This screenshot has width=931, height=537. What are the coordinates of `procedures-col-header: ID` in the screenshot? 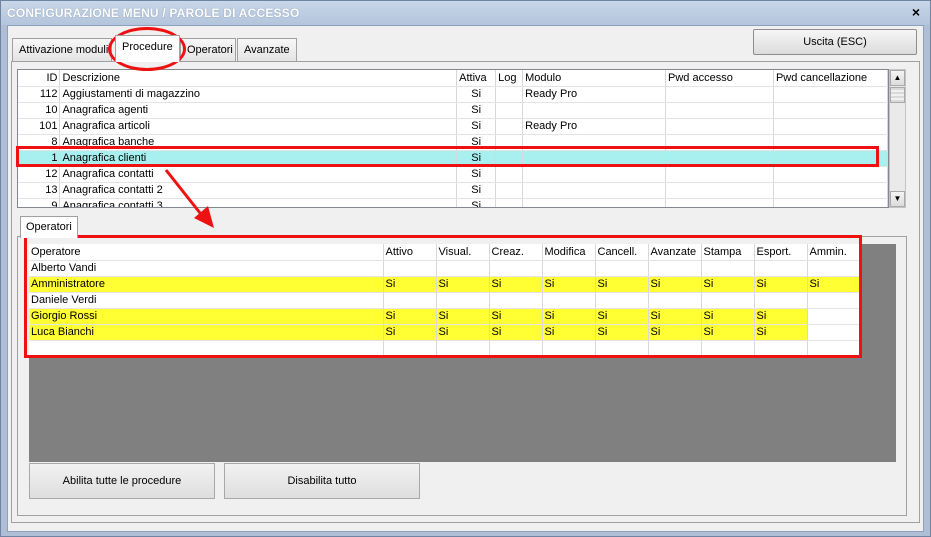 It's located at (39, 78).